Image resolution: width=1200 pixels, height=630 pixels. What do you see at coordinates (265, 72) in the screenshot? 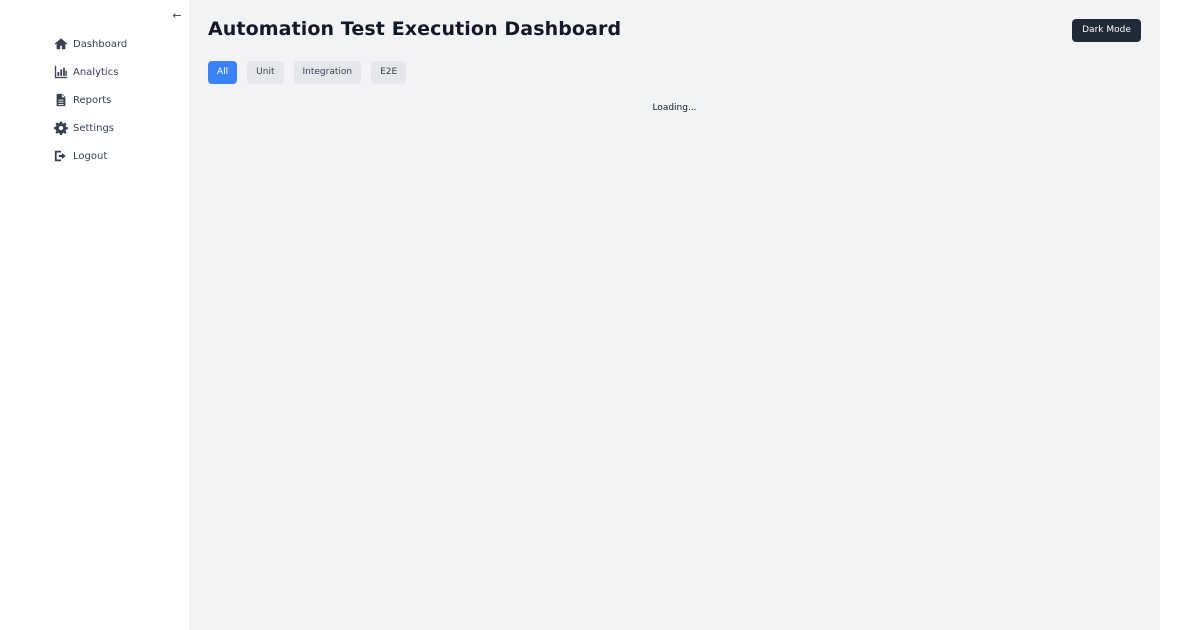
I see `filter-unit-button: Unit` at bounding box center [265, 72].